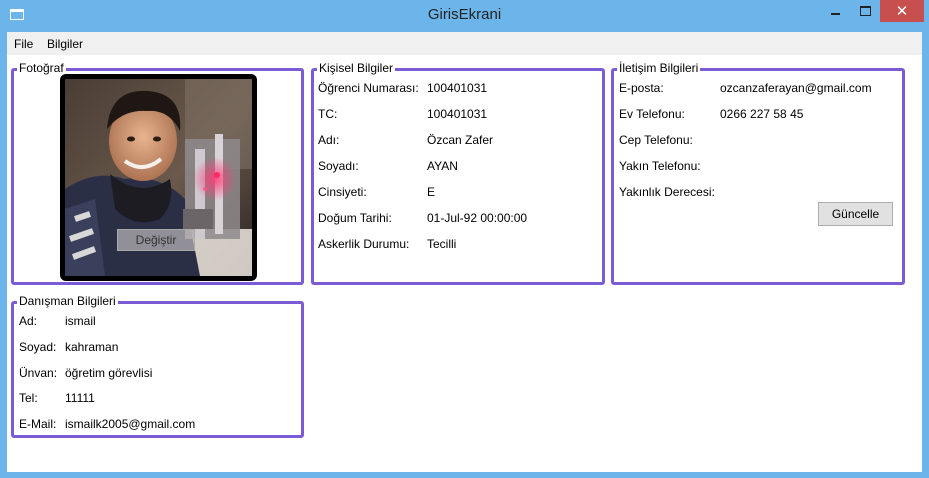 The width and height of the screenshot is (929, 478). I want to click on relative-phone-label: Yakın Telefonu:, so click(660, 166).